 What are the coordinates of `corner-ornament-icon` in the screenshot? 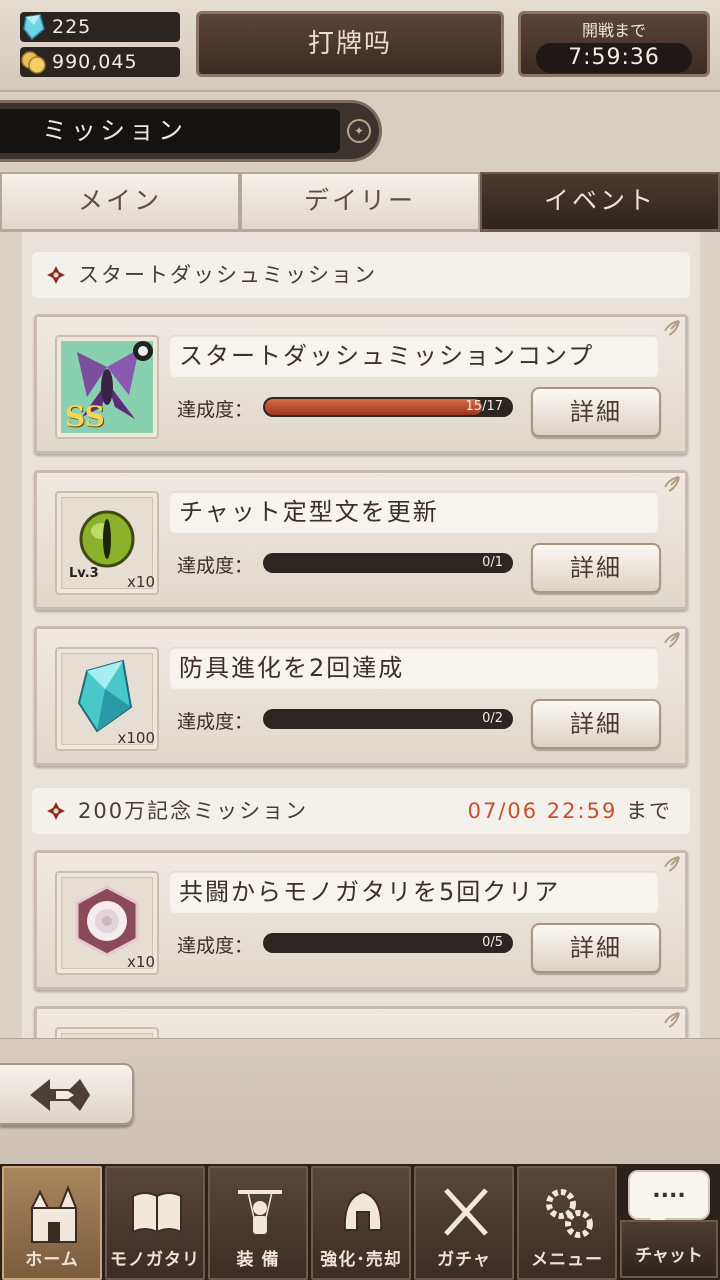 It's located at (672, 1020).